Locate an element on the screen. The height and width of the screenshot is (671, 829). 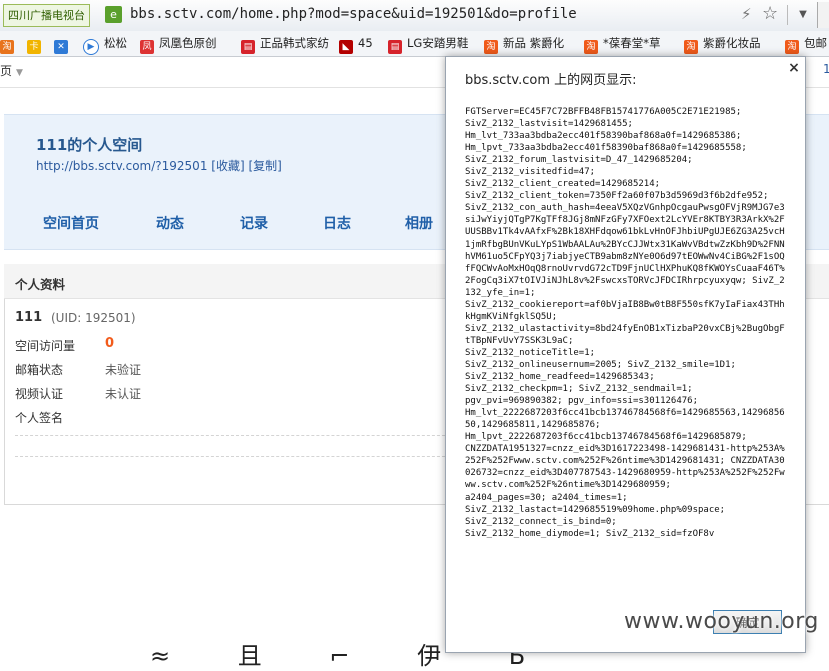
star-icon: ☆ is located at coordinates (770, 13).